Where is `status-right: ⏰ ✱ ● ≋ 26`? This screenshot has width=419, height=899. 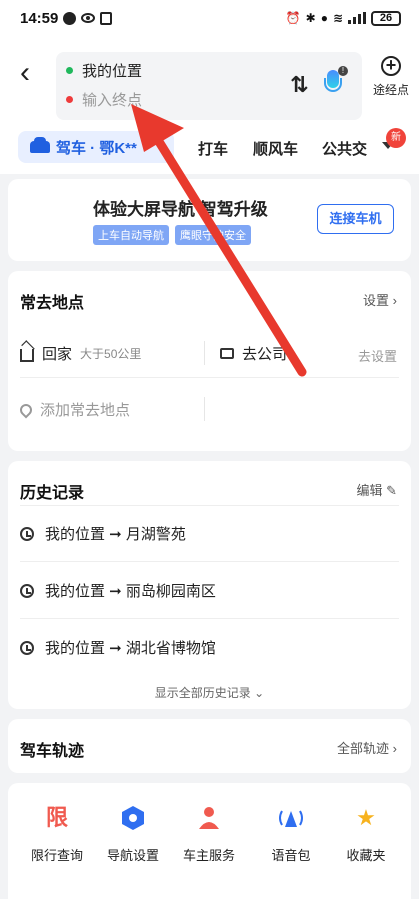
status-right: ⏰ ✱ ● ≋ 26 is located at coordinates (343, 18).